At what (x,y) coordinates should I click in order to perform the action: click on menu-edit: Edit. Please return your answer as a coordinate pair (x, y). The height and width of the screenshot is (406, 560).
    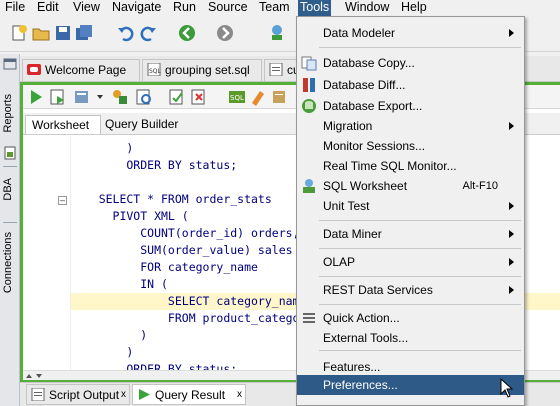
    Looking at the image, I should click on (48, 8).